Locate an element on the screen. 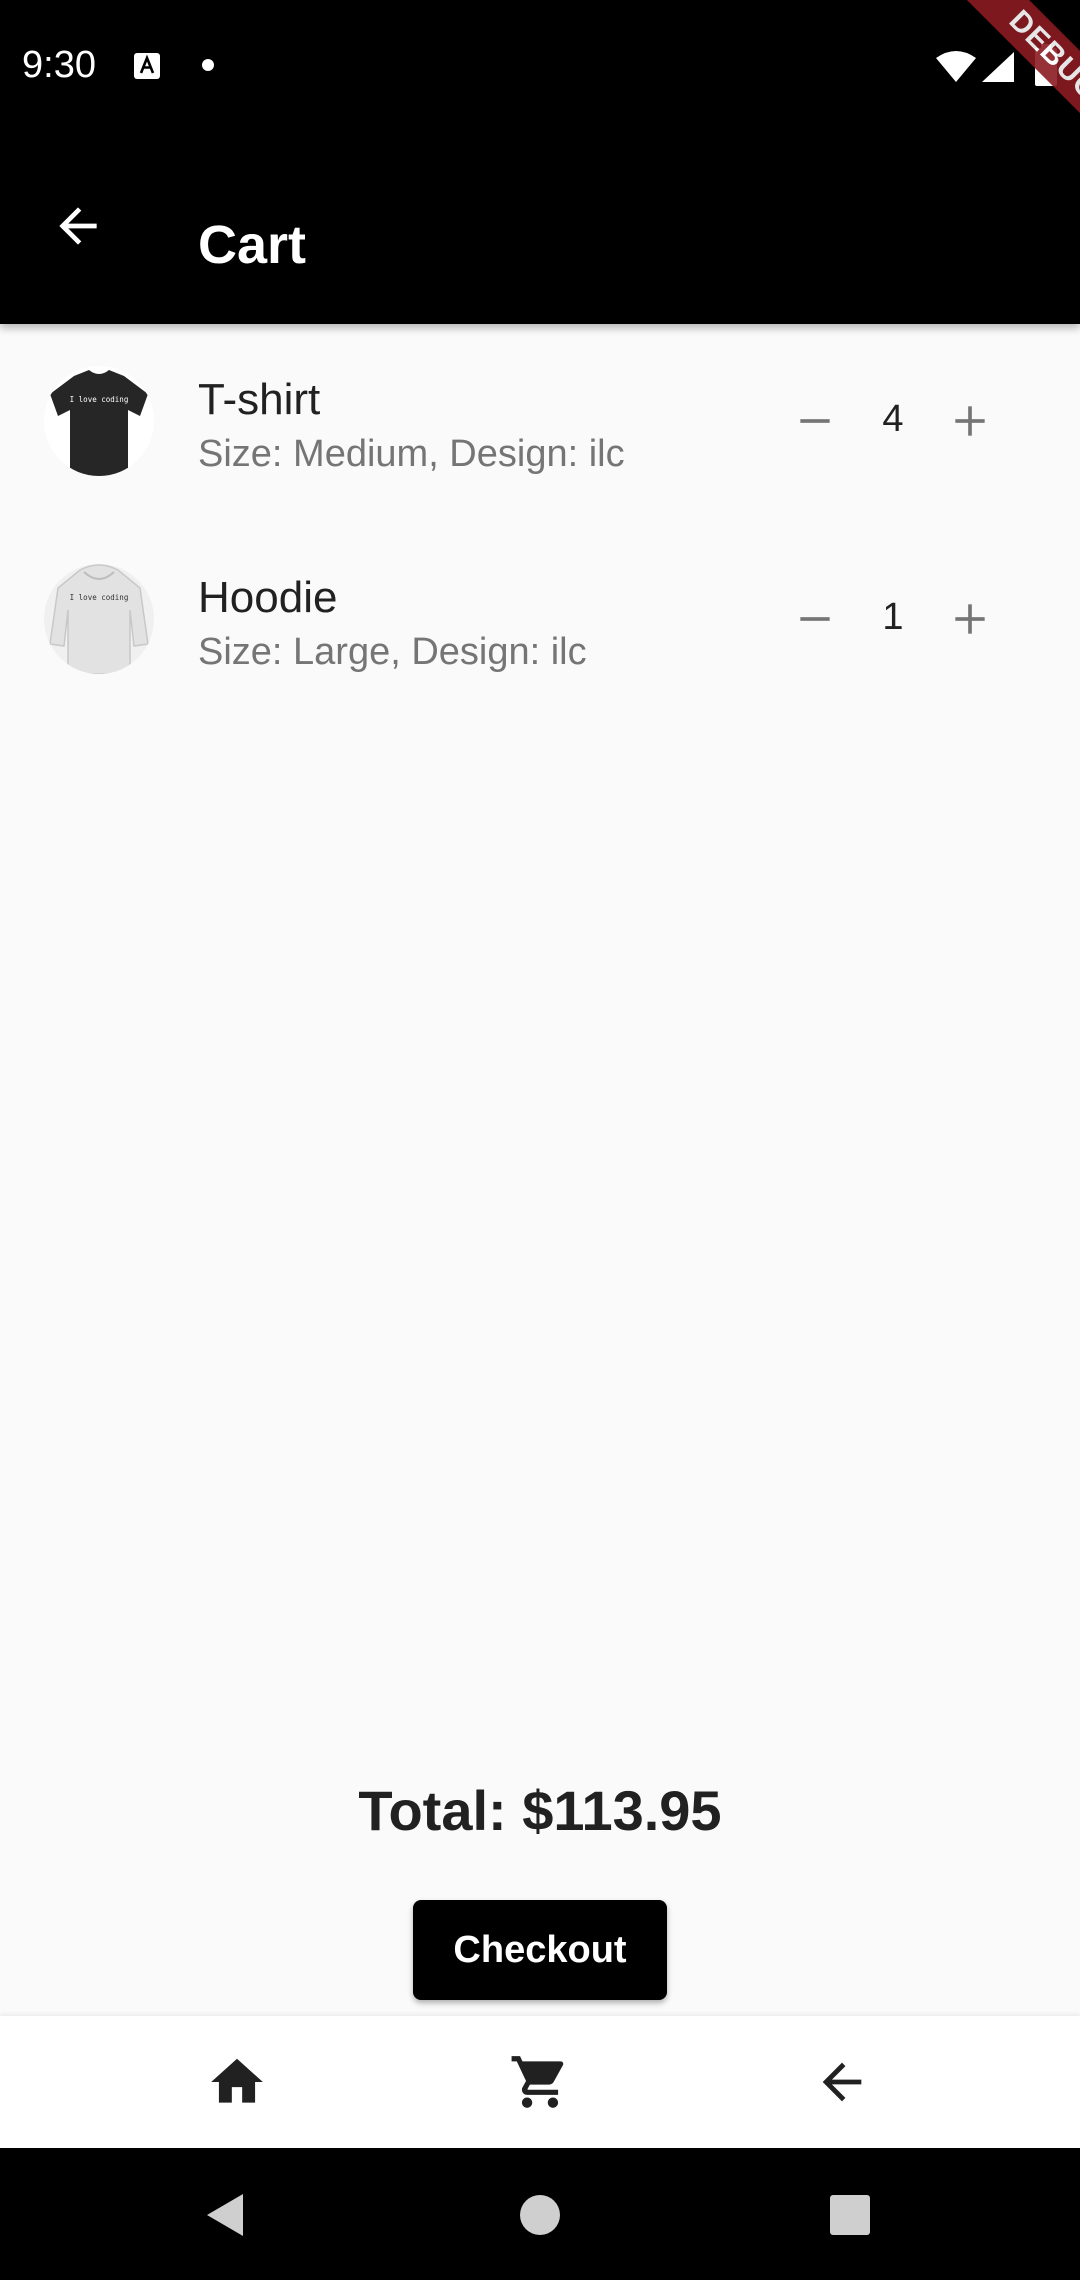  bottom-navigation is located at coordinates (540, 2082).